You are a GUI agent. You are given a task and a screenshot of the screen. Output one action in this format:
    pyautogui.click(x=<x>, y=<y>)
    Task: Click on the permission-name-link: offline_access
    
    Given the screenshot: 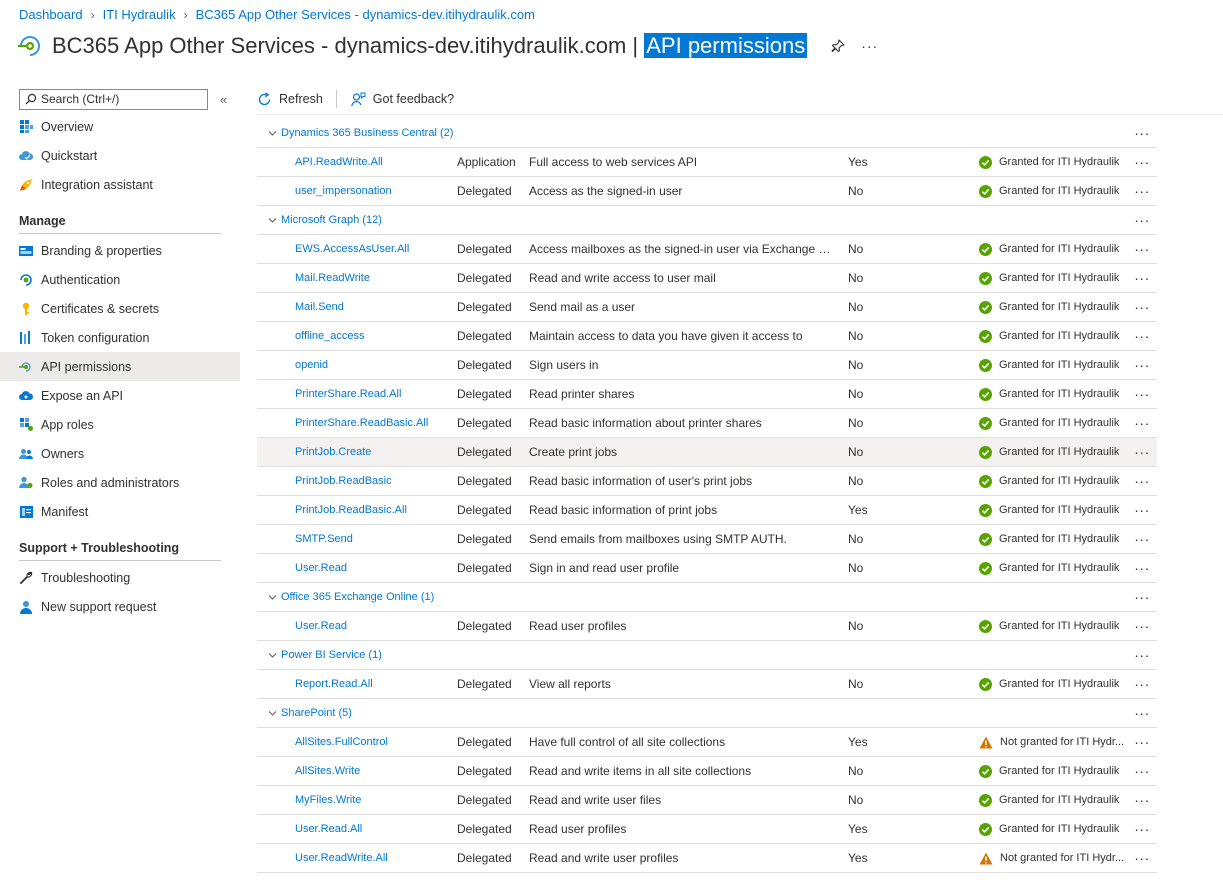 What is the action you would take?
    pyautogui.click(x=375, y=336)
    